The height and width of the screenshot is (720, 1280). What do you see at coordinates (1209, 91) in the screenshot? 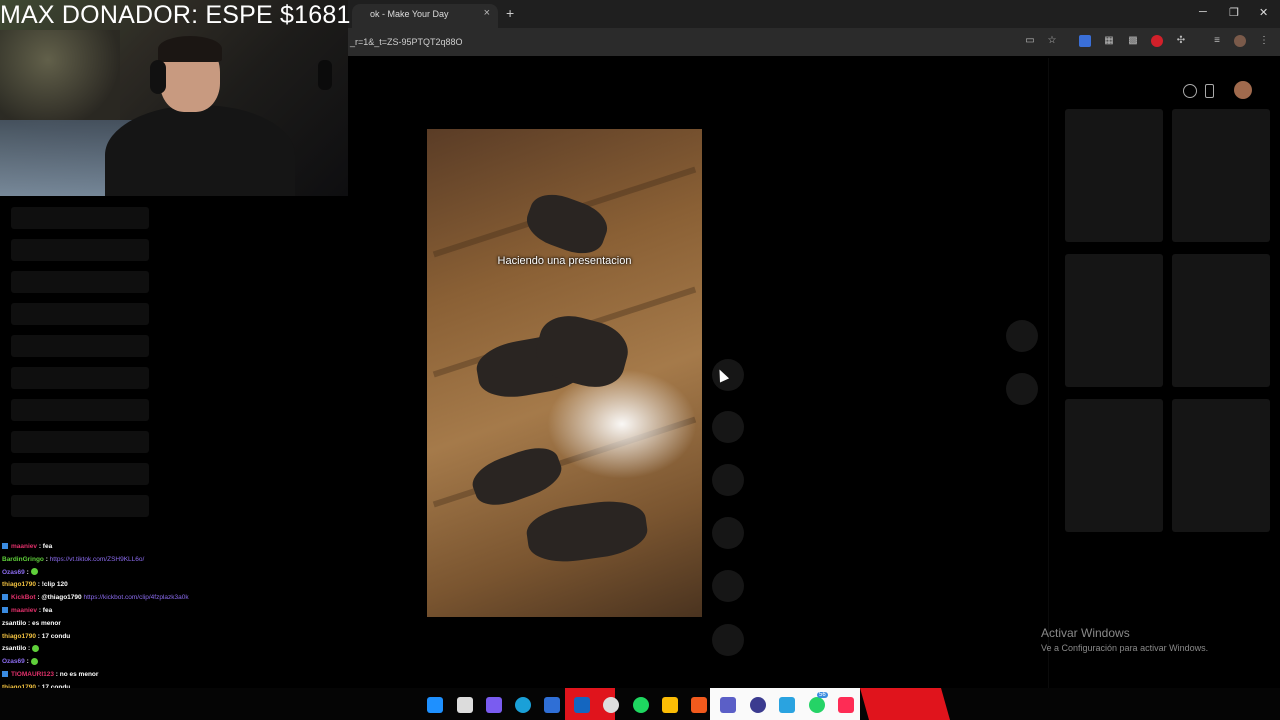
I see `device-icon` at bounding box center [1209, 91].